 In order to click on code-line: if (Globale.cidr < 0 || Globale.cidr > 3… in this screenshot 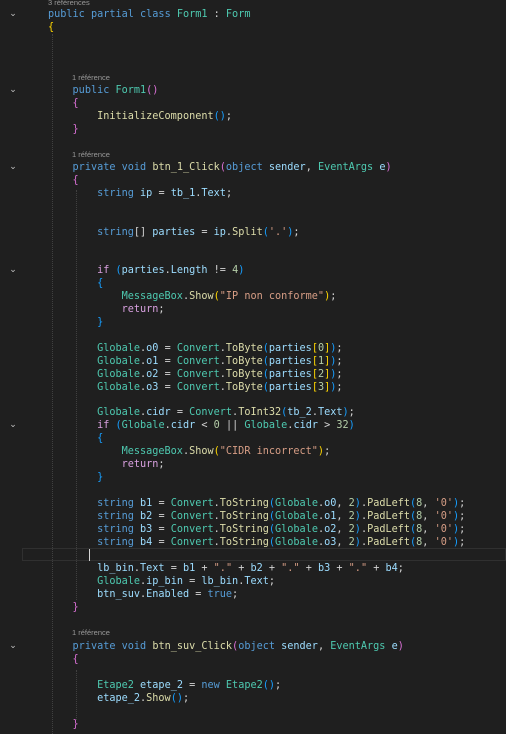, I will do `click(253, 425)`.